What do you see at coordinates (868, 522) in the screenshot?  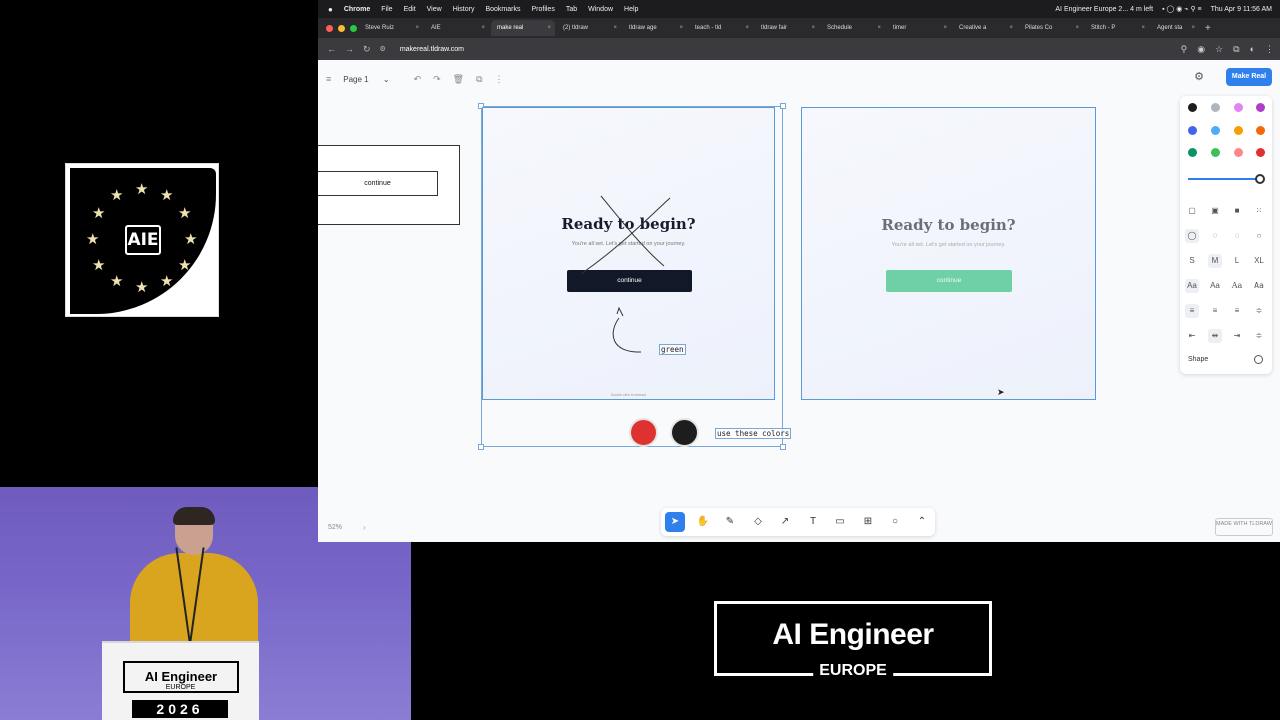 I see `image-tool-icon: ⊞` at bounding box center [868, 522].